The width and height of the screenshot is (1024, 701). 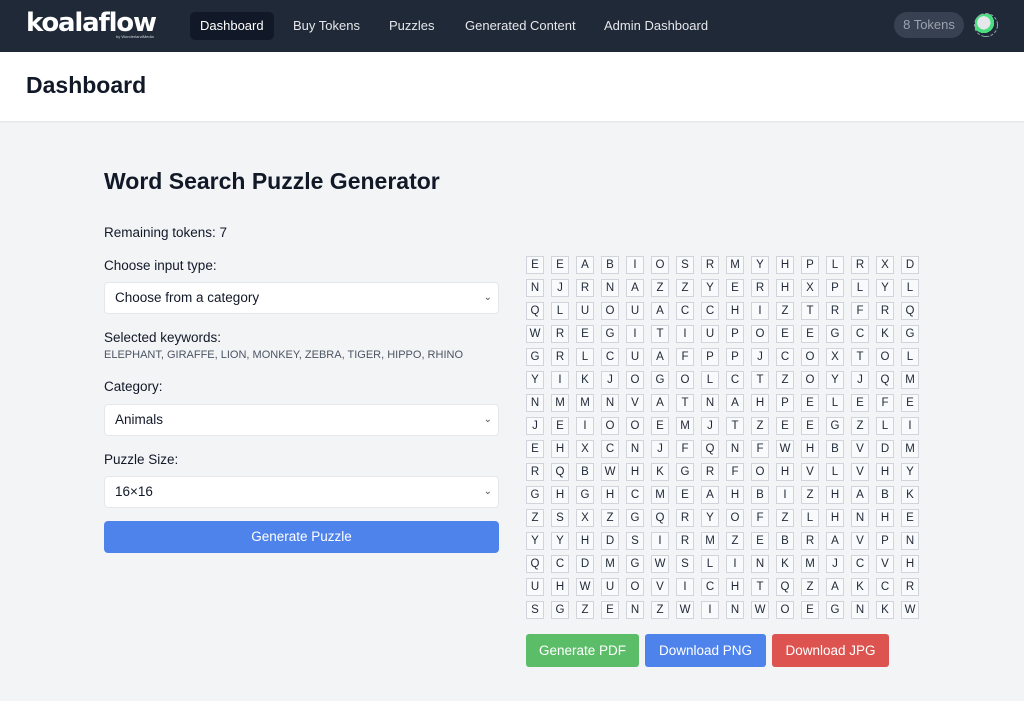 What do you see at coordinates (232, 26) in the screenshot?
I see `nav-dashboard: Dashboard` at bounding box center [232, 26].